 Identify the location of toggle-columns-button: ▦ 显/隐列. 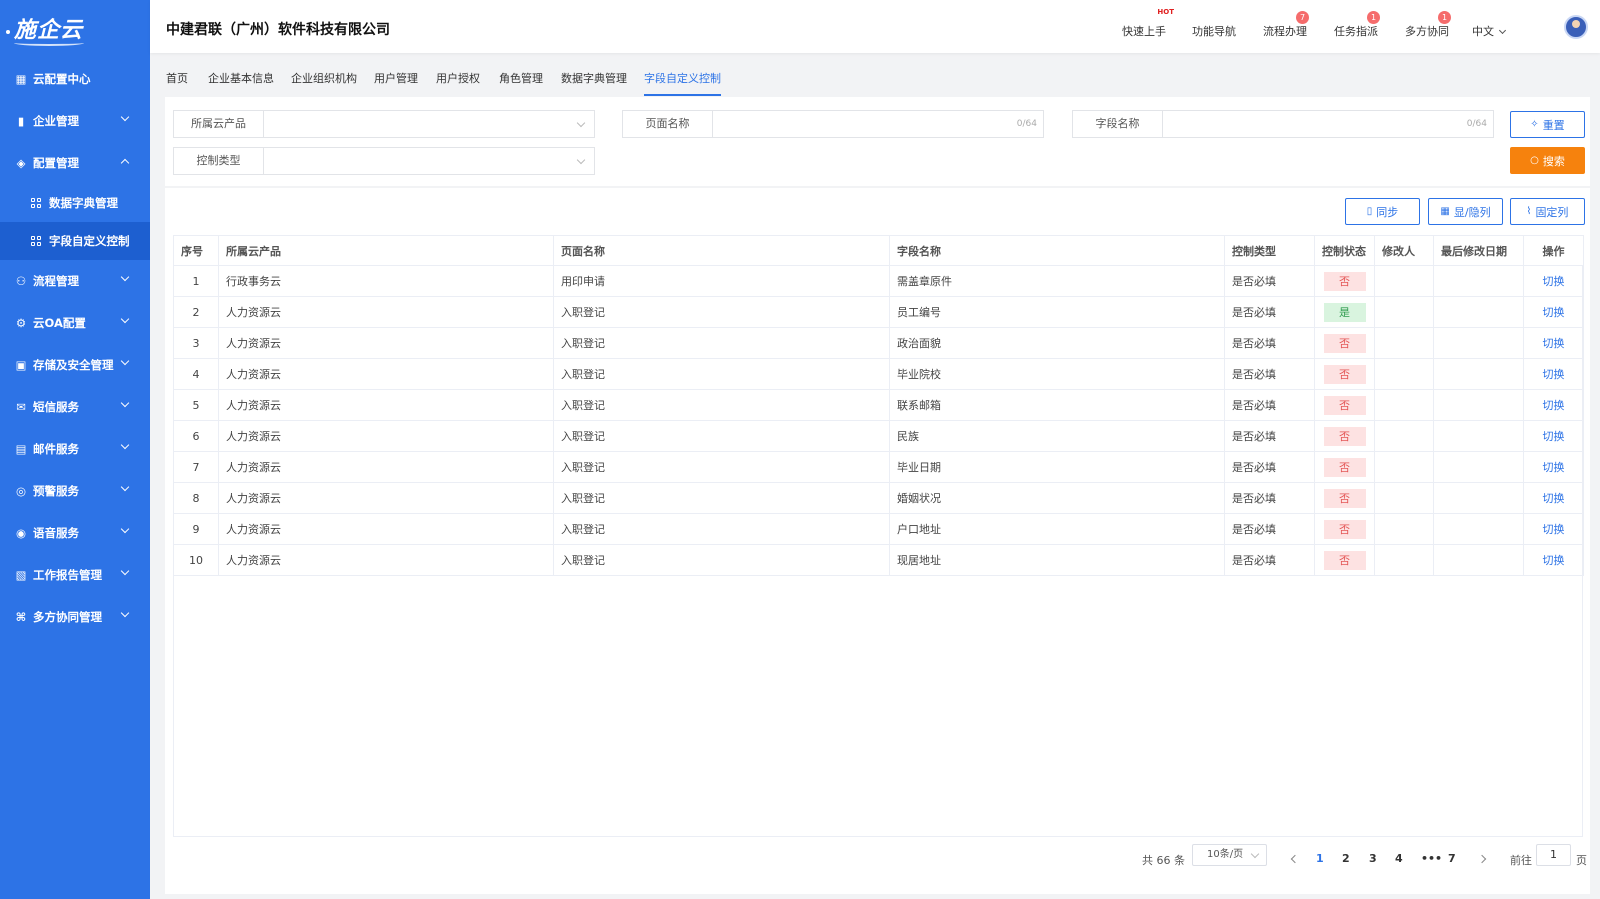
(1465, 211).